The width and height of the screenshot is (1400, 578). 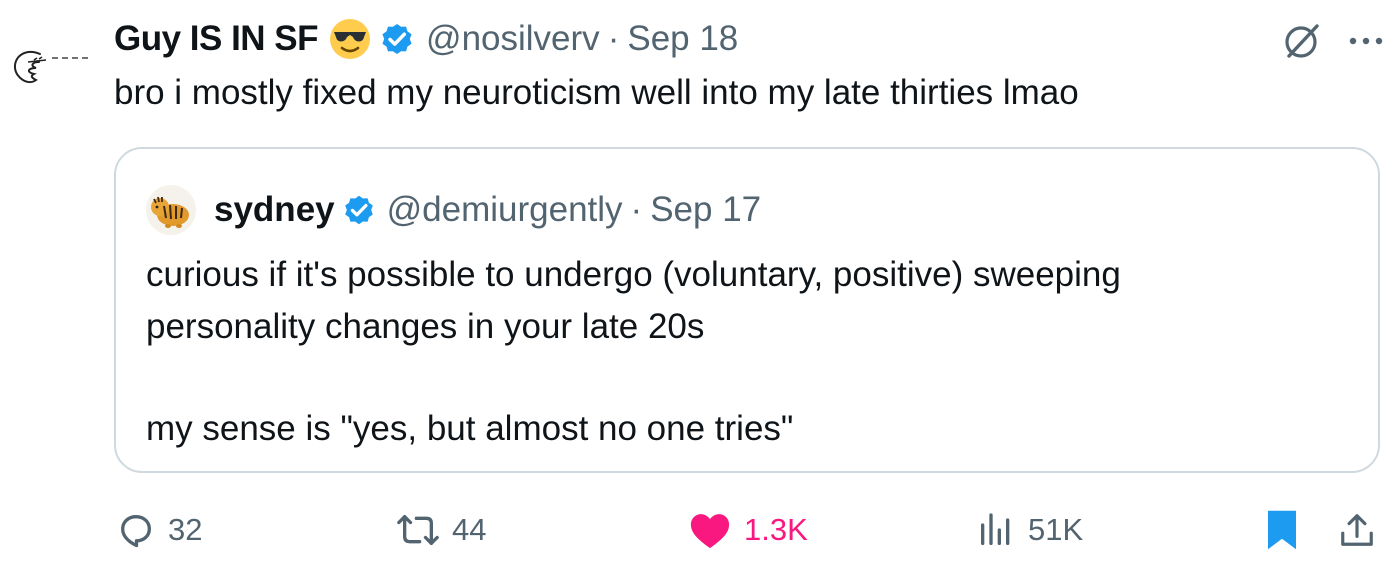 I want to click on quote-author-name: sydney, so click(x=274, y=210).